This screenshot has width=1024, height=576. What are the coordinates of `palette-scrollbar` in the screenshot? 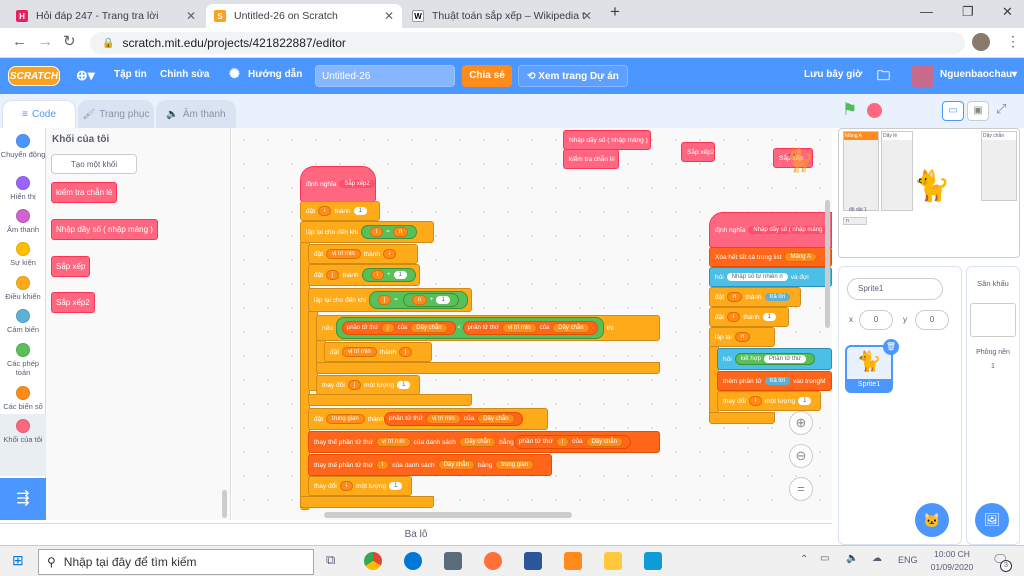 It's located at (224, 504).